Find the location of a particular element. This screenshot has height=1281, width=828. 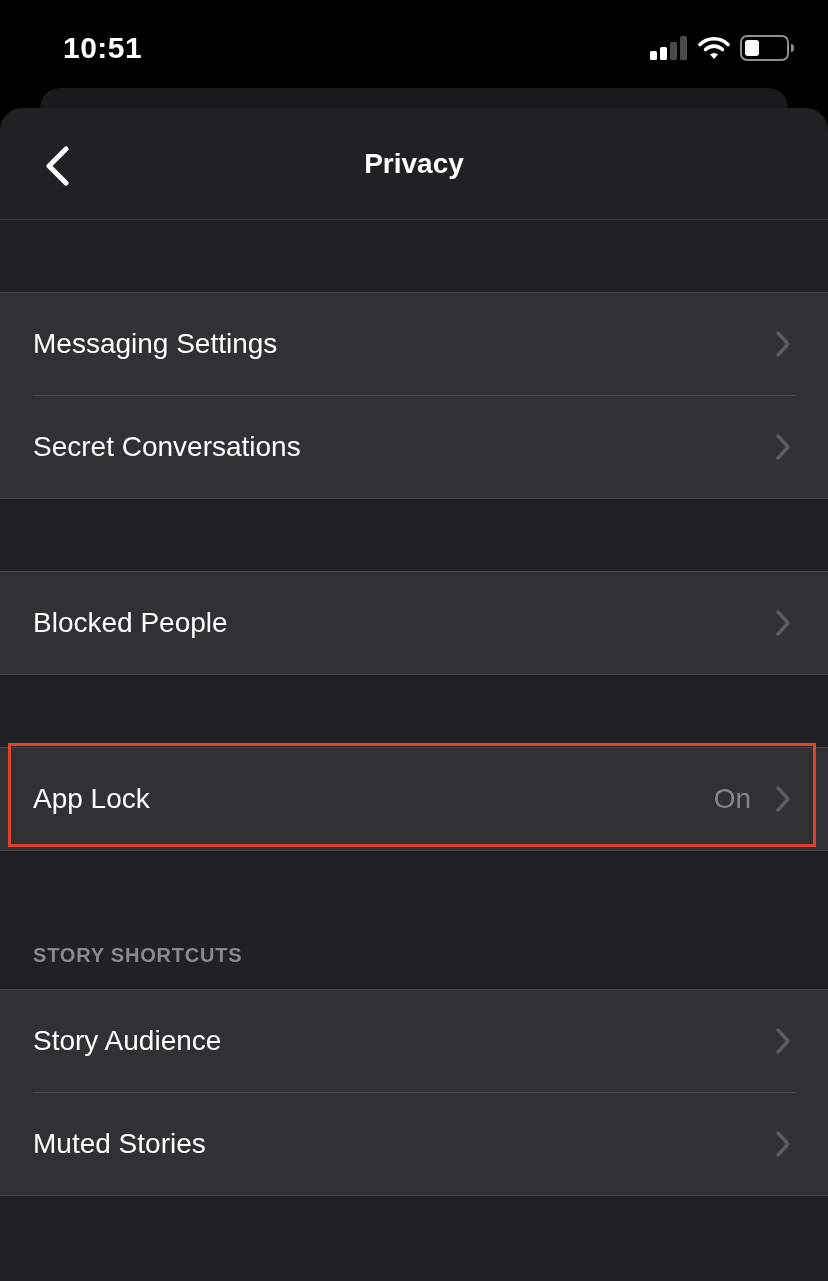

screen-title: Privacy is located at coordinates (414, 163).